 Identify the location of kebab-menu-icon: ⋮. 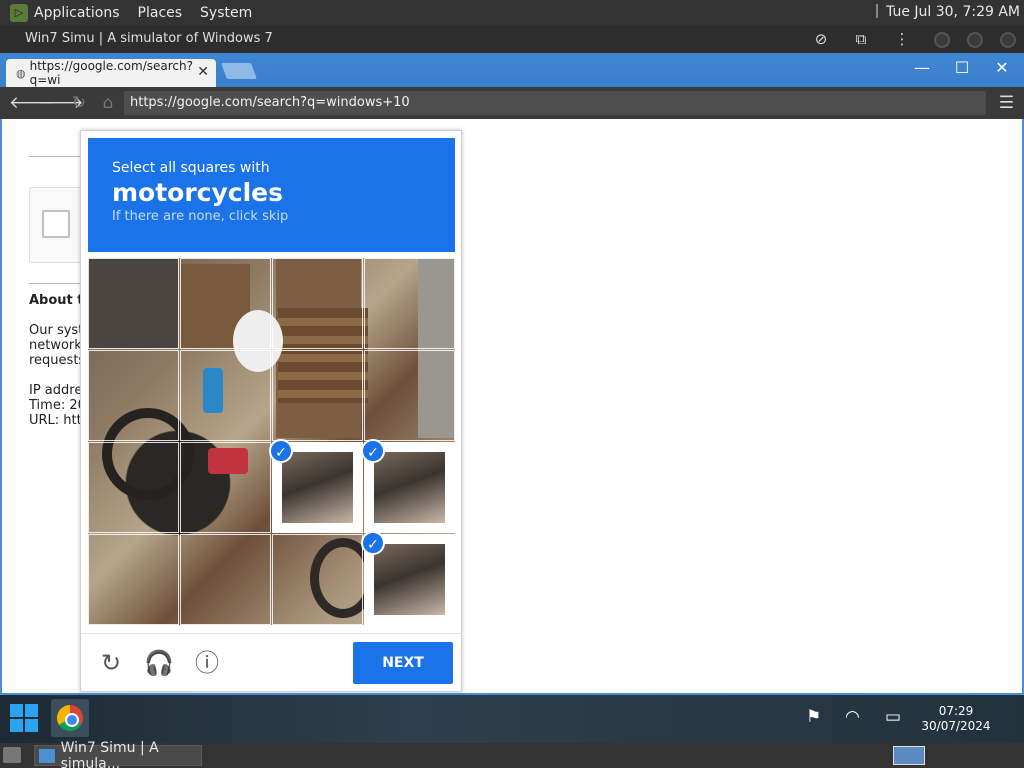
(902, 39).